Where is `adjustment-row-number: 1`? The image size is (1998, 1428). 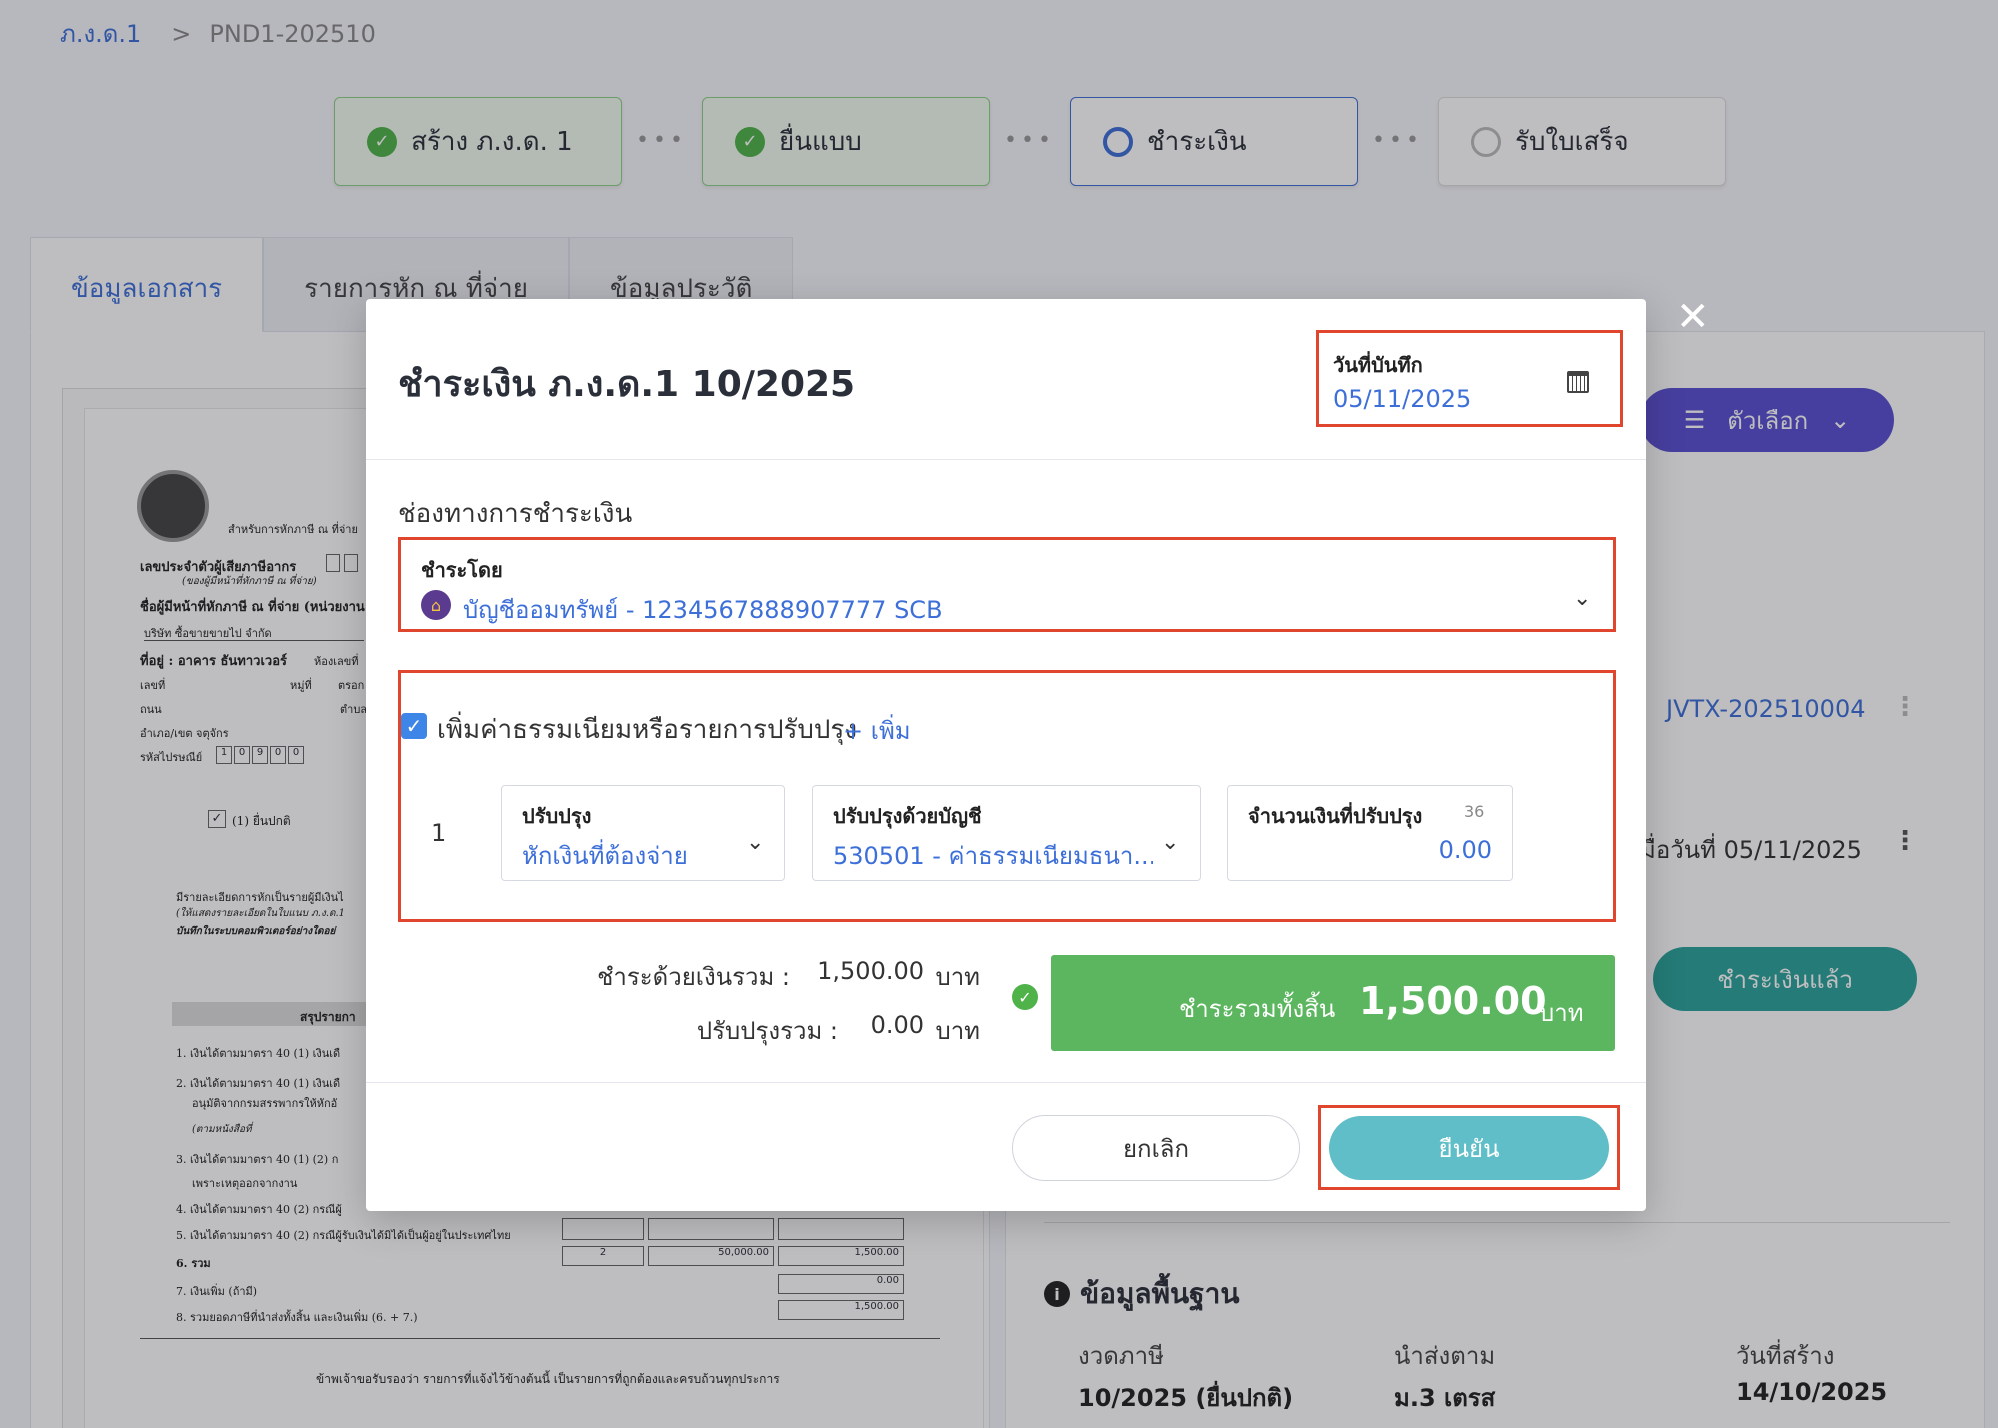 adjustment-row-number: 1 is located at coordinates (439, 833).